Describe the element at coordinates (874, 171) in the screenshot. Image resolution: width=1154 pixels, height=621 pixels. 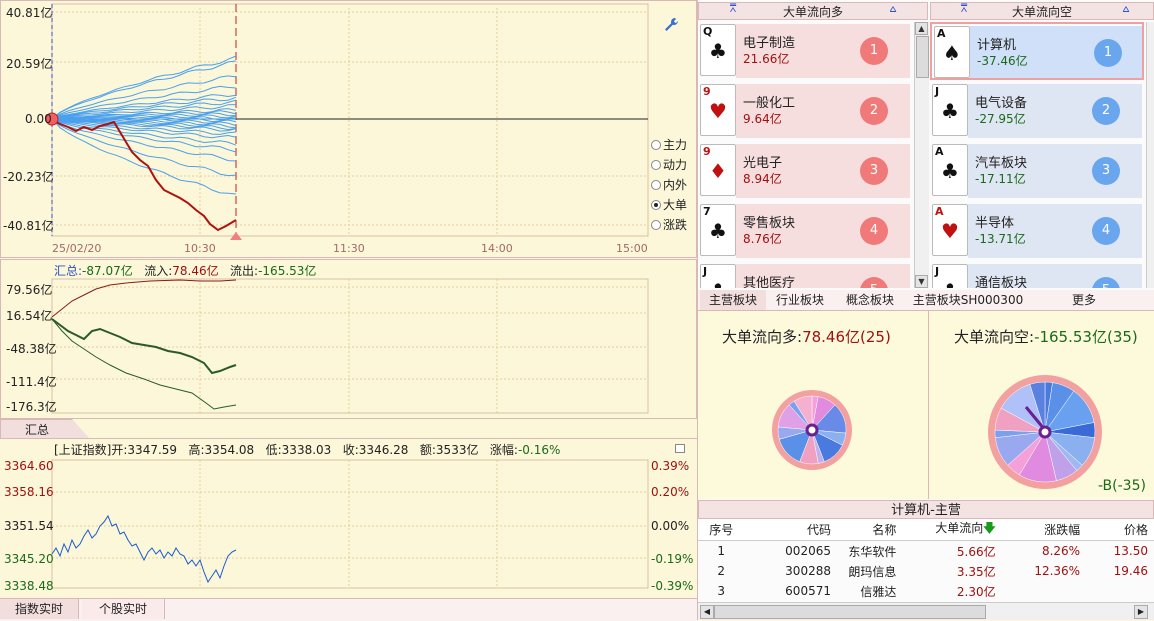
I see `rank-badge: 3` at that location.